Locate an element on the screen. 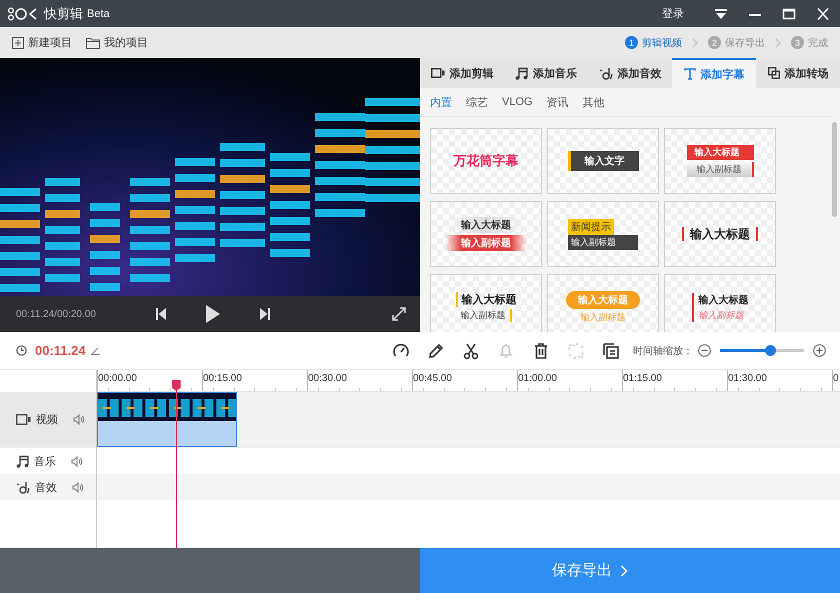  login-link: 登录 is located at coordinates (673, 13).